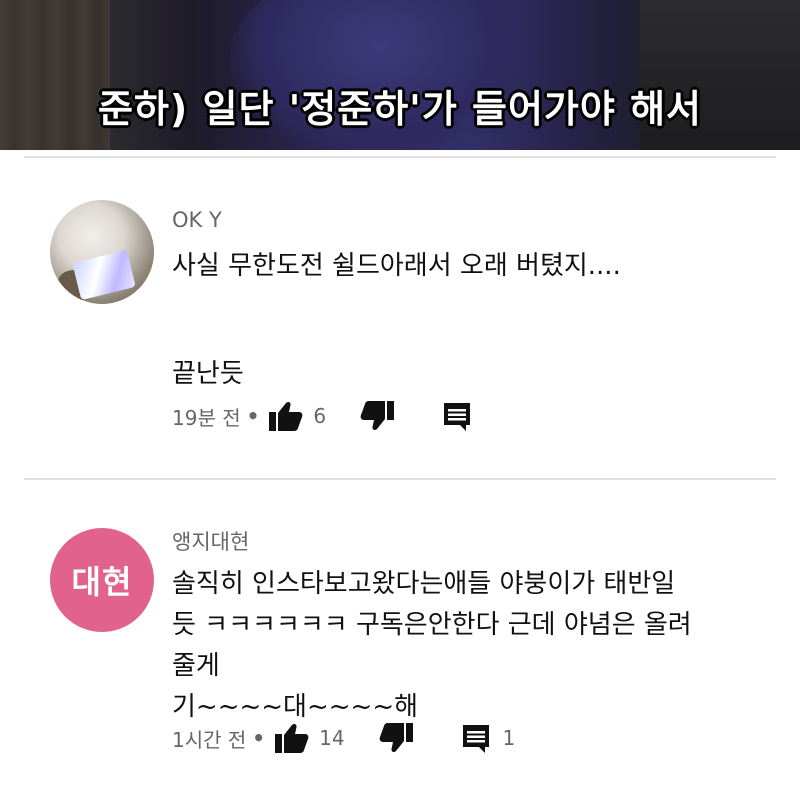 Image resolution: width=800 pixels, height=800 pixels. I want to click on comment-author: 앵지대현, so click(210, 541).